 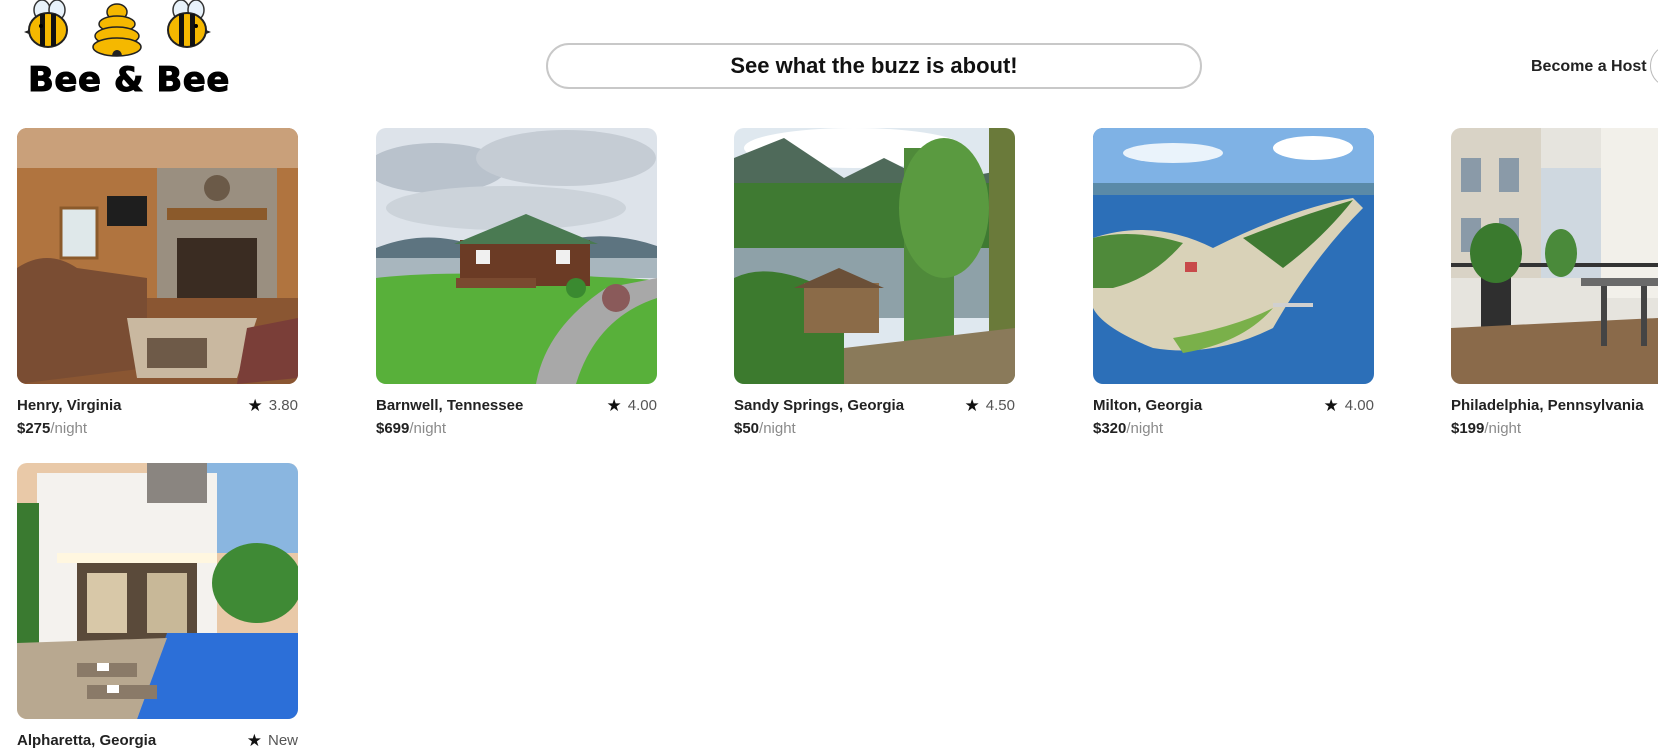 I want to click on listing-card: Henry, Virginia ★ 3.80 $275/night, so click(x=157, y=282).